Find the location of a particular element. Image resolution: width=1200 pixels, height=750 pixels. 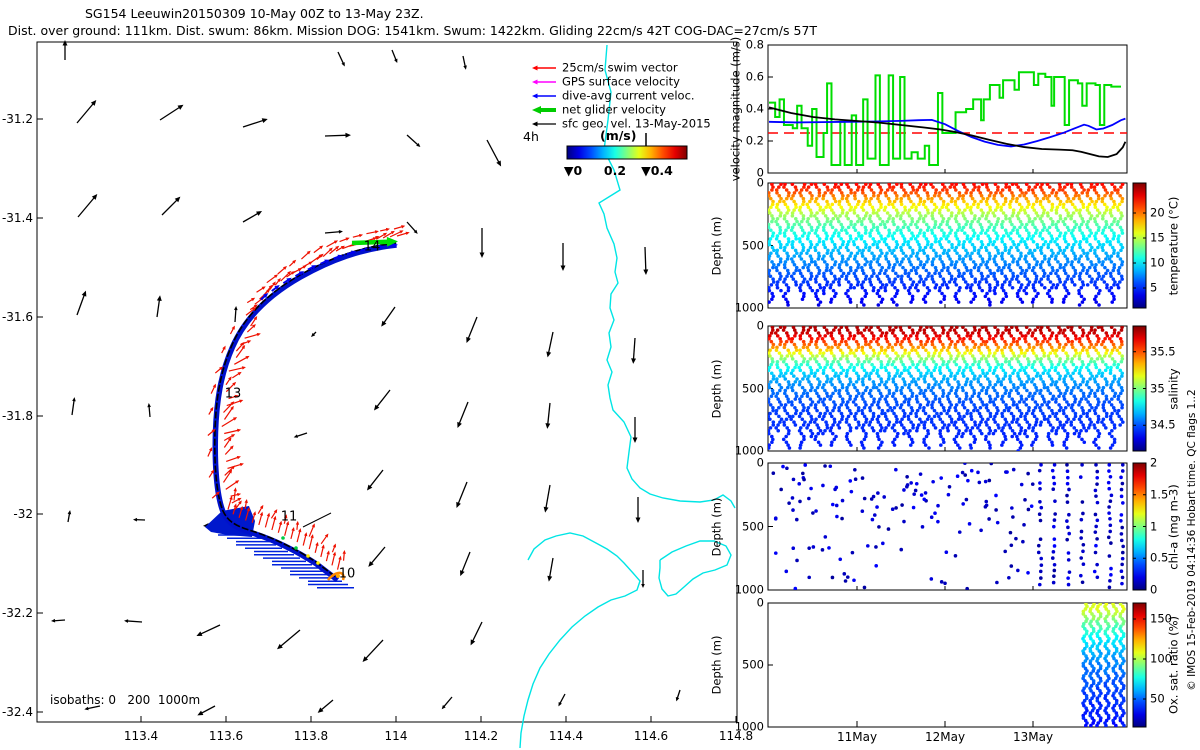

temperature-colorbar-tick-label: 10 is located at coordinates (1157, 262).